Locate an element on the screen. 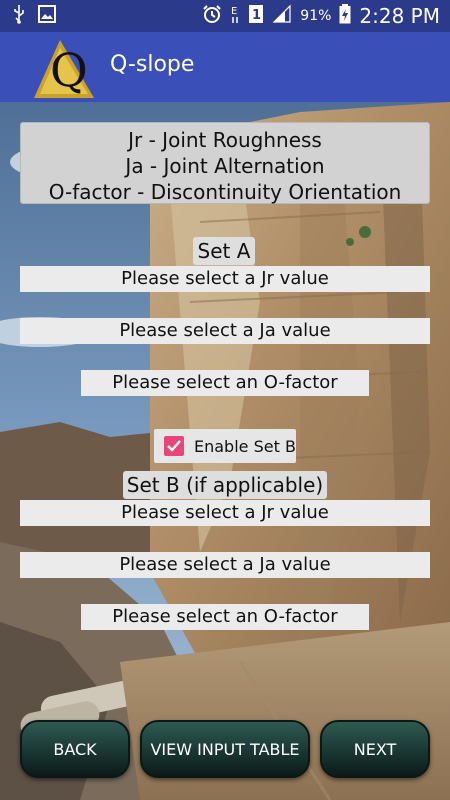 The image size is (450, 800). image-icon is located at coordinates (47, 16).